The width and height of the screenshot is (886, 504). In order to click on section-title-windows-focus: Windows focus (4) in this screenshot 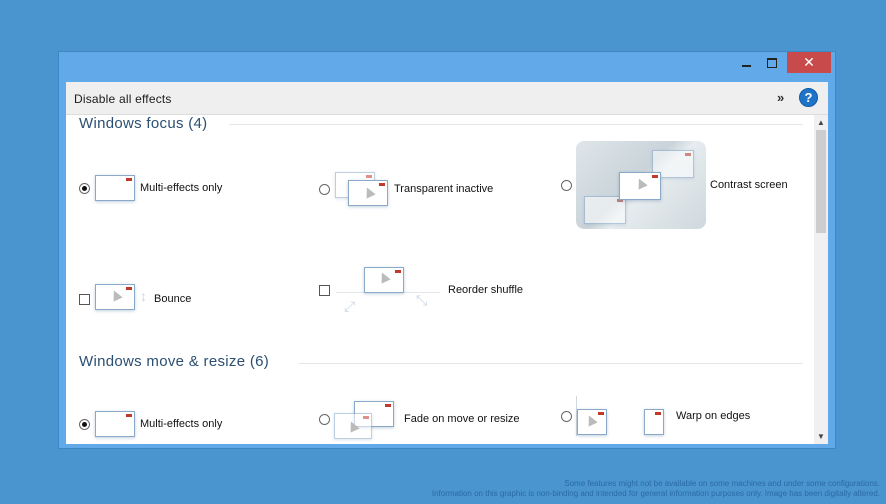, I will do `click(143, 123)`.